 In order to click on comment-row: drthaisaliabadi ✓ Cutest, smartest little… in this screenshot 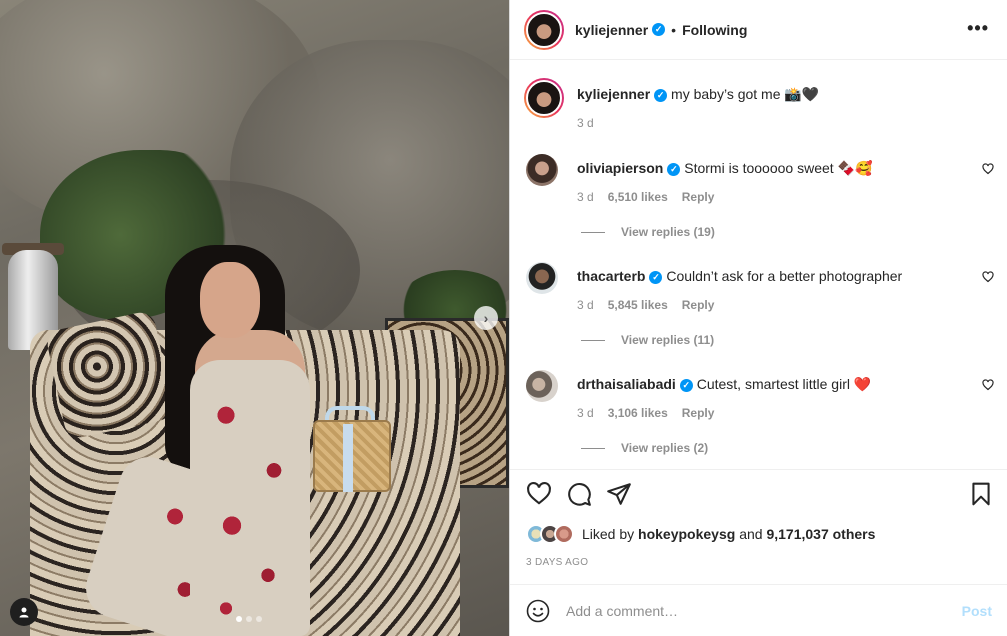, I will do `click(759, 419)`.